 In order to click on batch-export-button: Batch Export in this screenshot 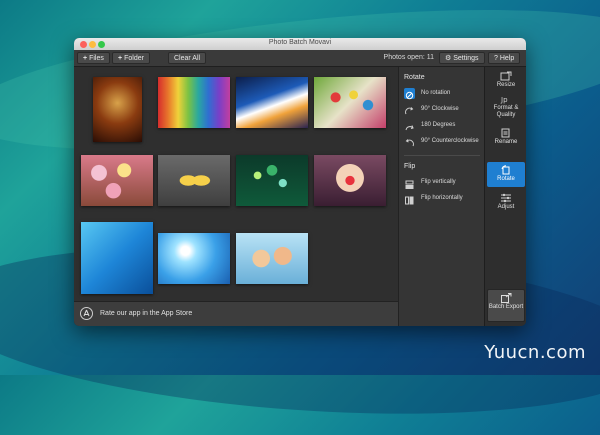, I will do `click(506, 305)`.